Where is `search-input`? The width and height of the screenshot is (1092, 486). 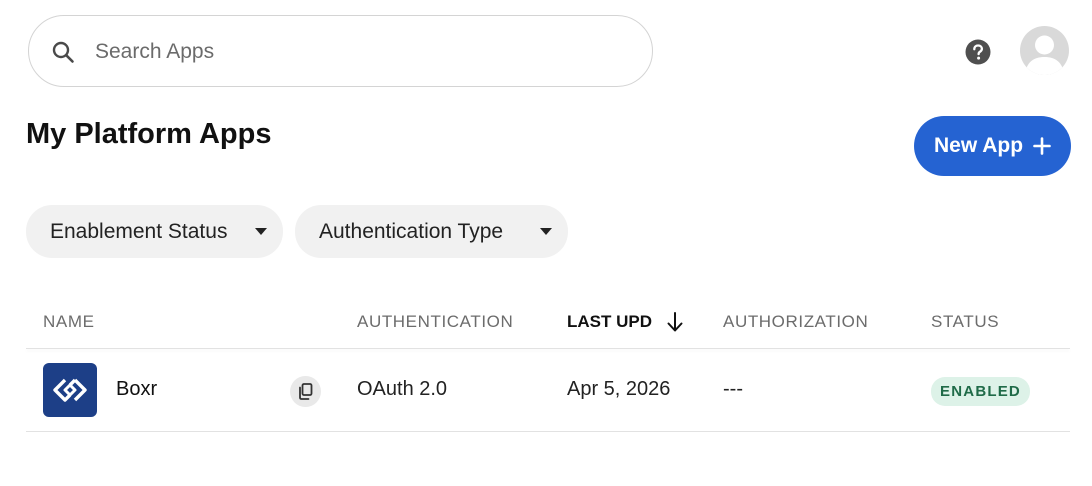
search-input is located at coordinates (355, 52).